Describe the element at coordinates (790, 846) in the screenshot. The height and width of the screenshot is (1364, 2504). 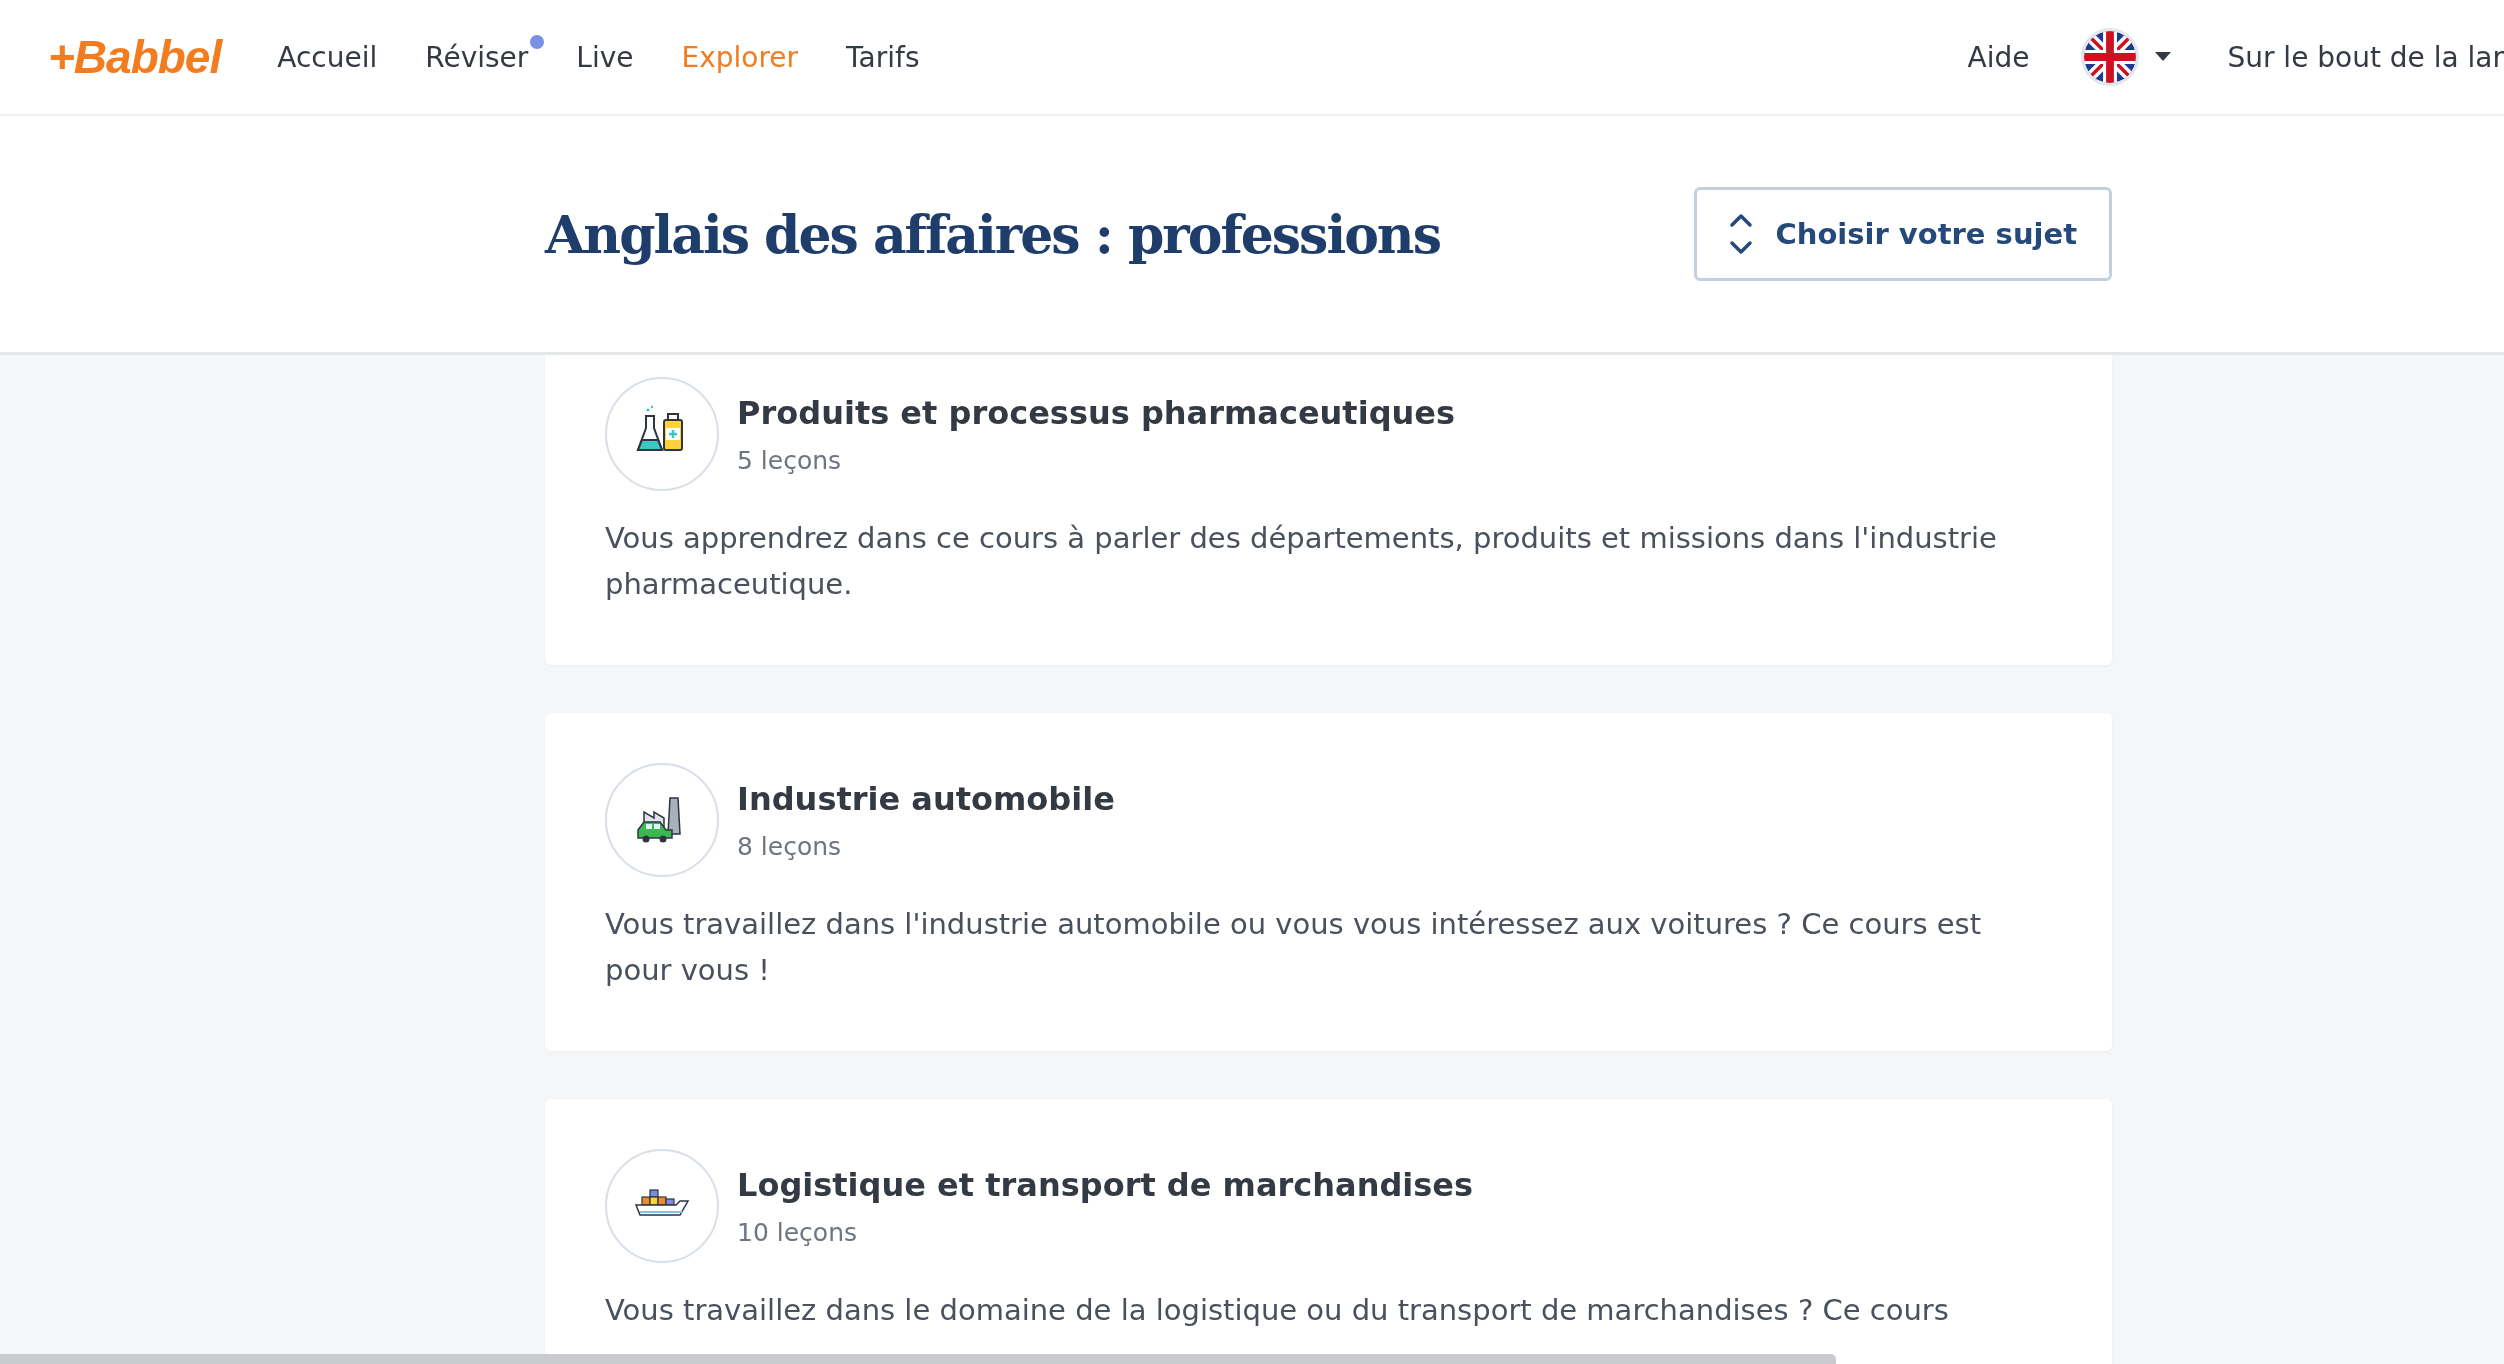
I see `lesson-count: 8 leçons` at that location.